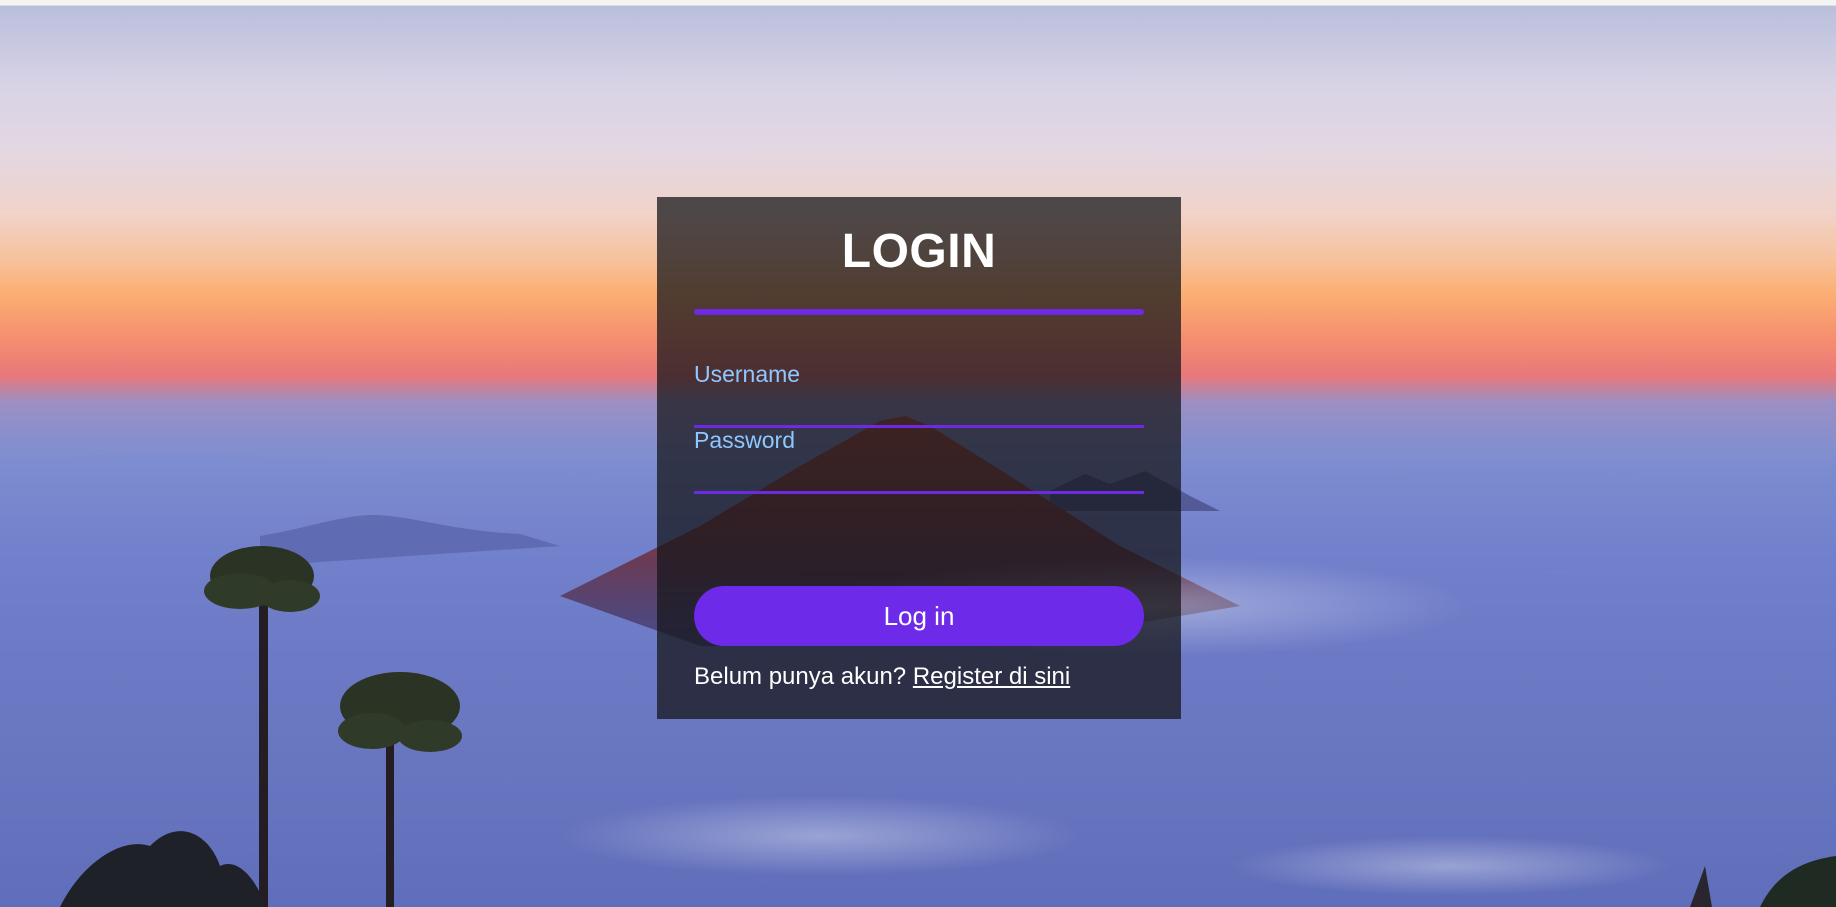 The height and width of the screenshot is (907, 1836). What do you see at coordinates (747, 374) in the screenshot?
I see `username-label: Username` at bounding box center [747, 374].